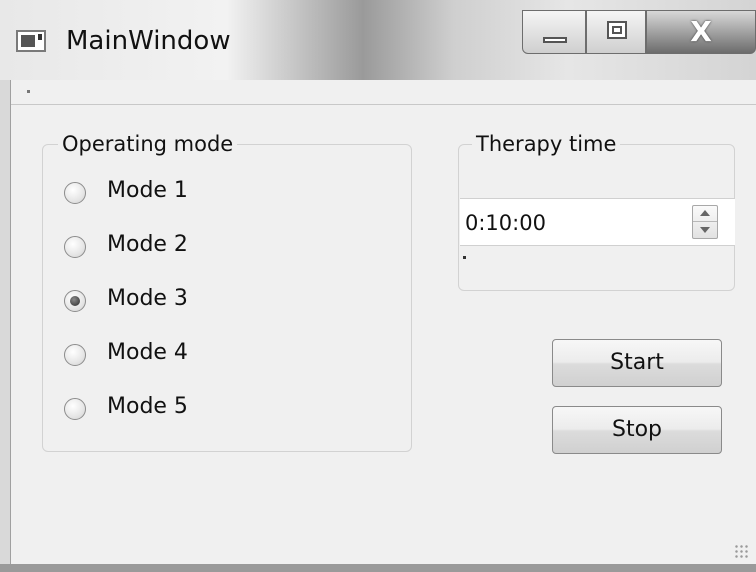 This screenshot has width=756, height=572. What do you see at coordinates (555, 40) in the screenshot?
I see `minimize-icon` at bounding box center [555, 40].